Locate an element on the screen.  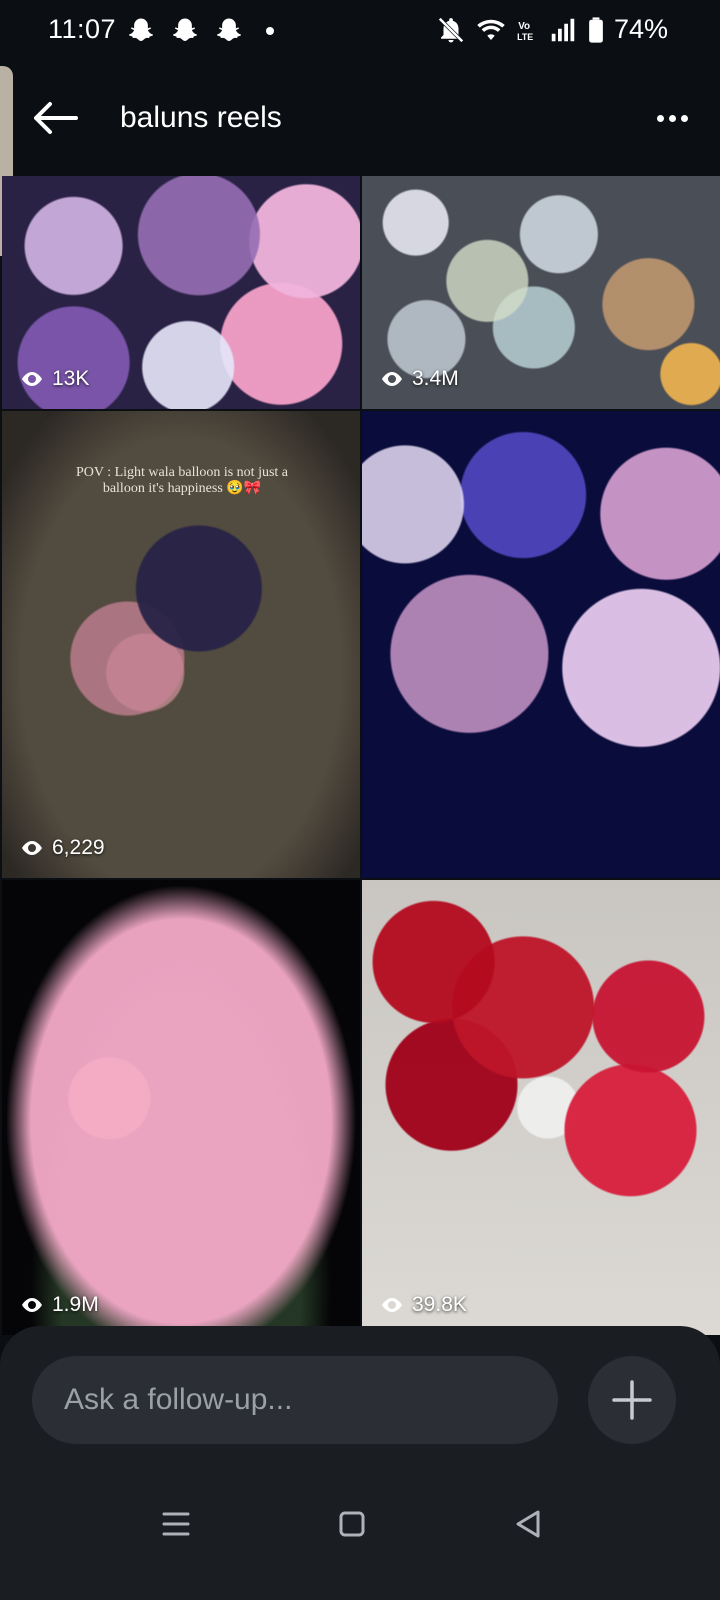
view-count-text: 3.4M is located at coordinates (435, 378).